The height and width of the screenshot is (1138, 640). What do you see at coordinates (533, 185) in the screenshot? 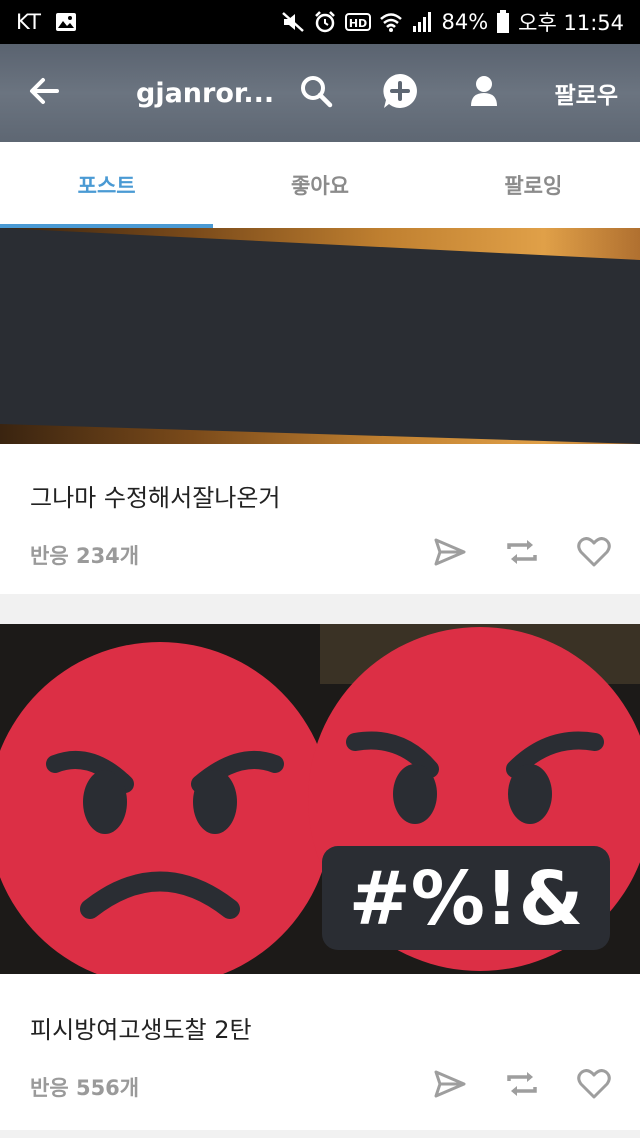
I see `tab-following: 팔로잉` at bounding box center [533, 185].